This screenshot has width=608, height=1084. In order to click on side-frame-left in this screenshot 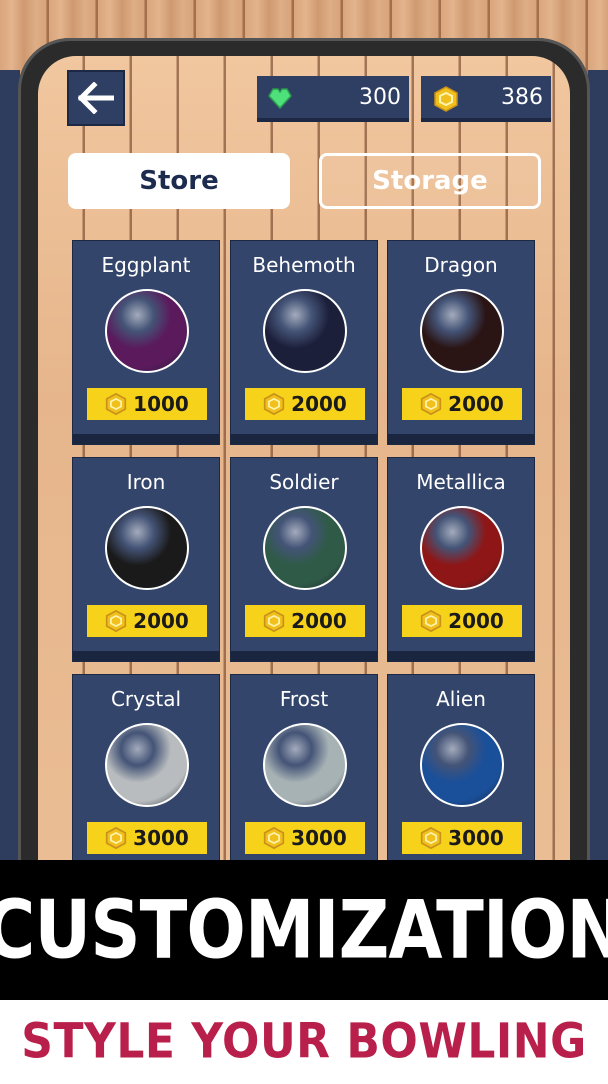, I will do `click(10, 465)`.